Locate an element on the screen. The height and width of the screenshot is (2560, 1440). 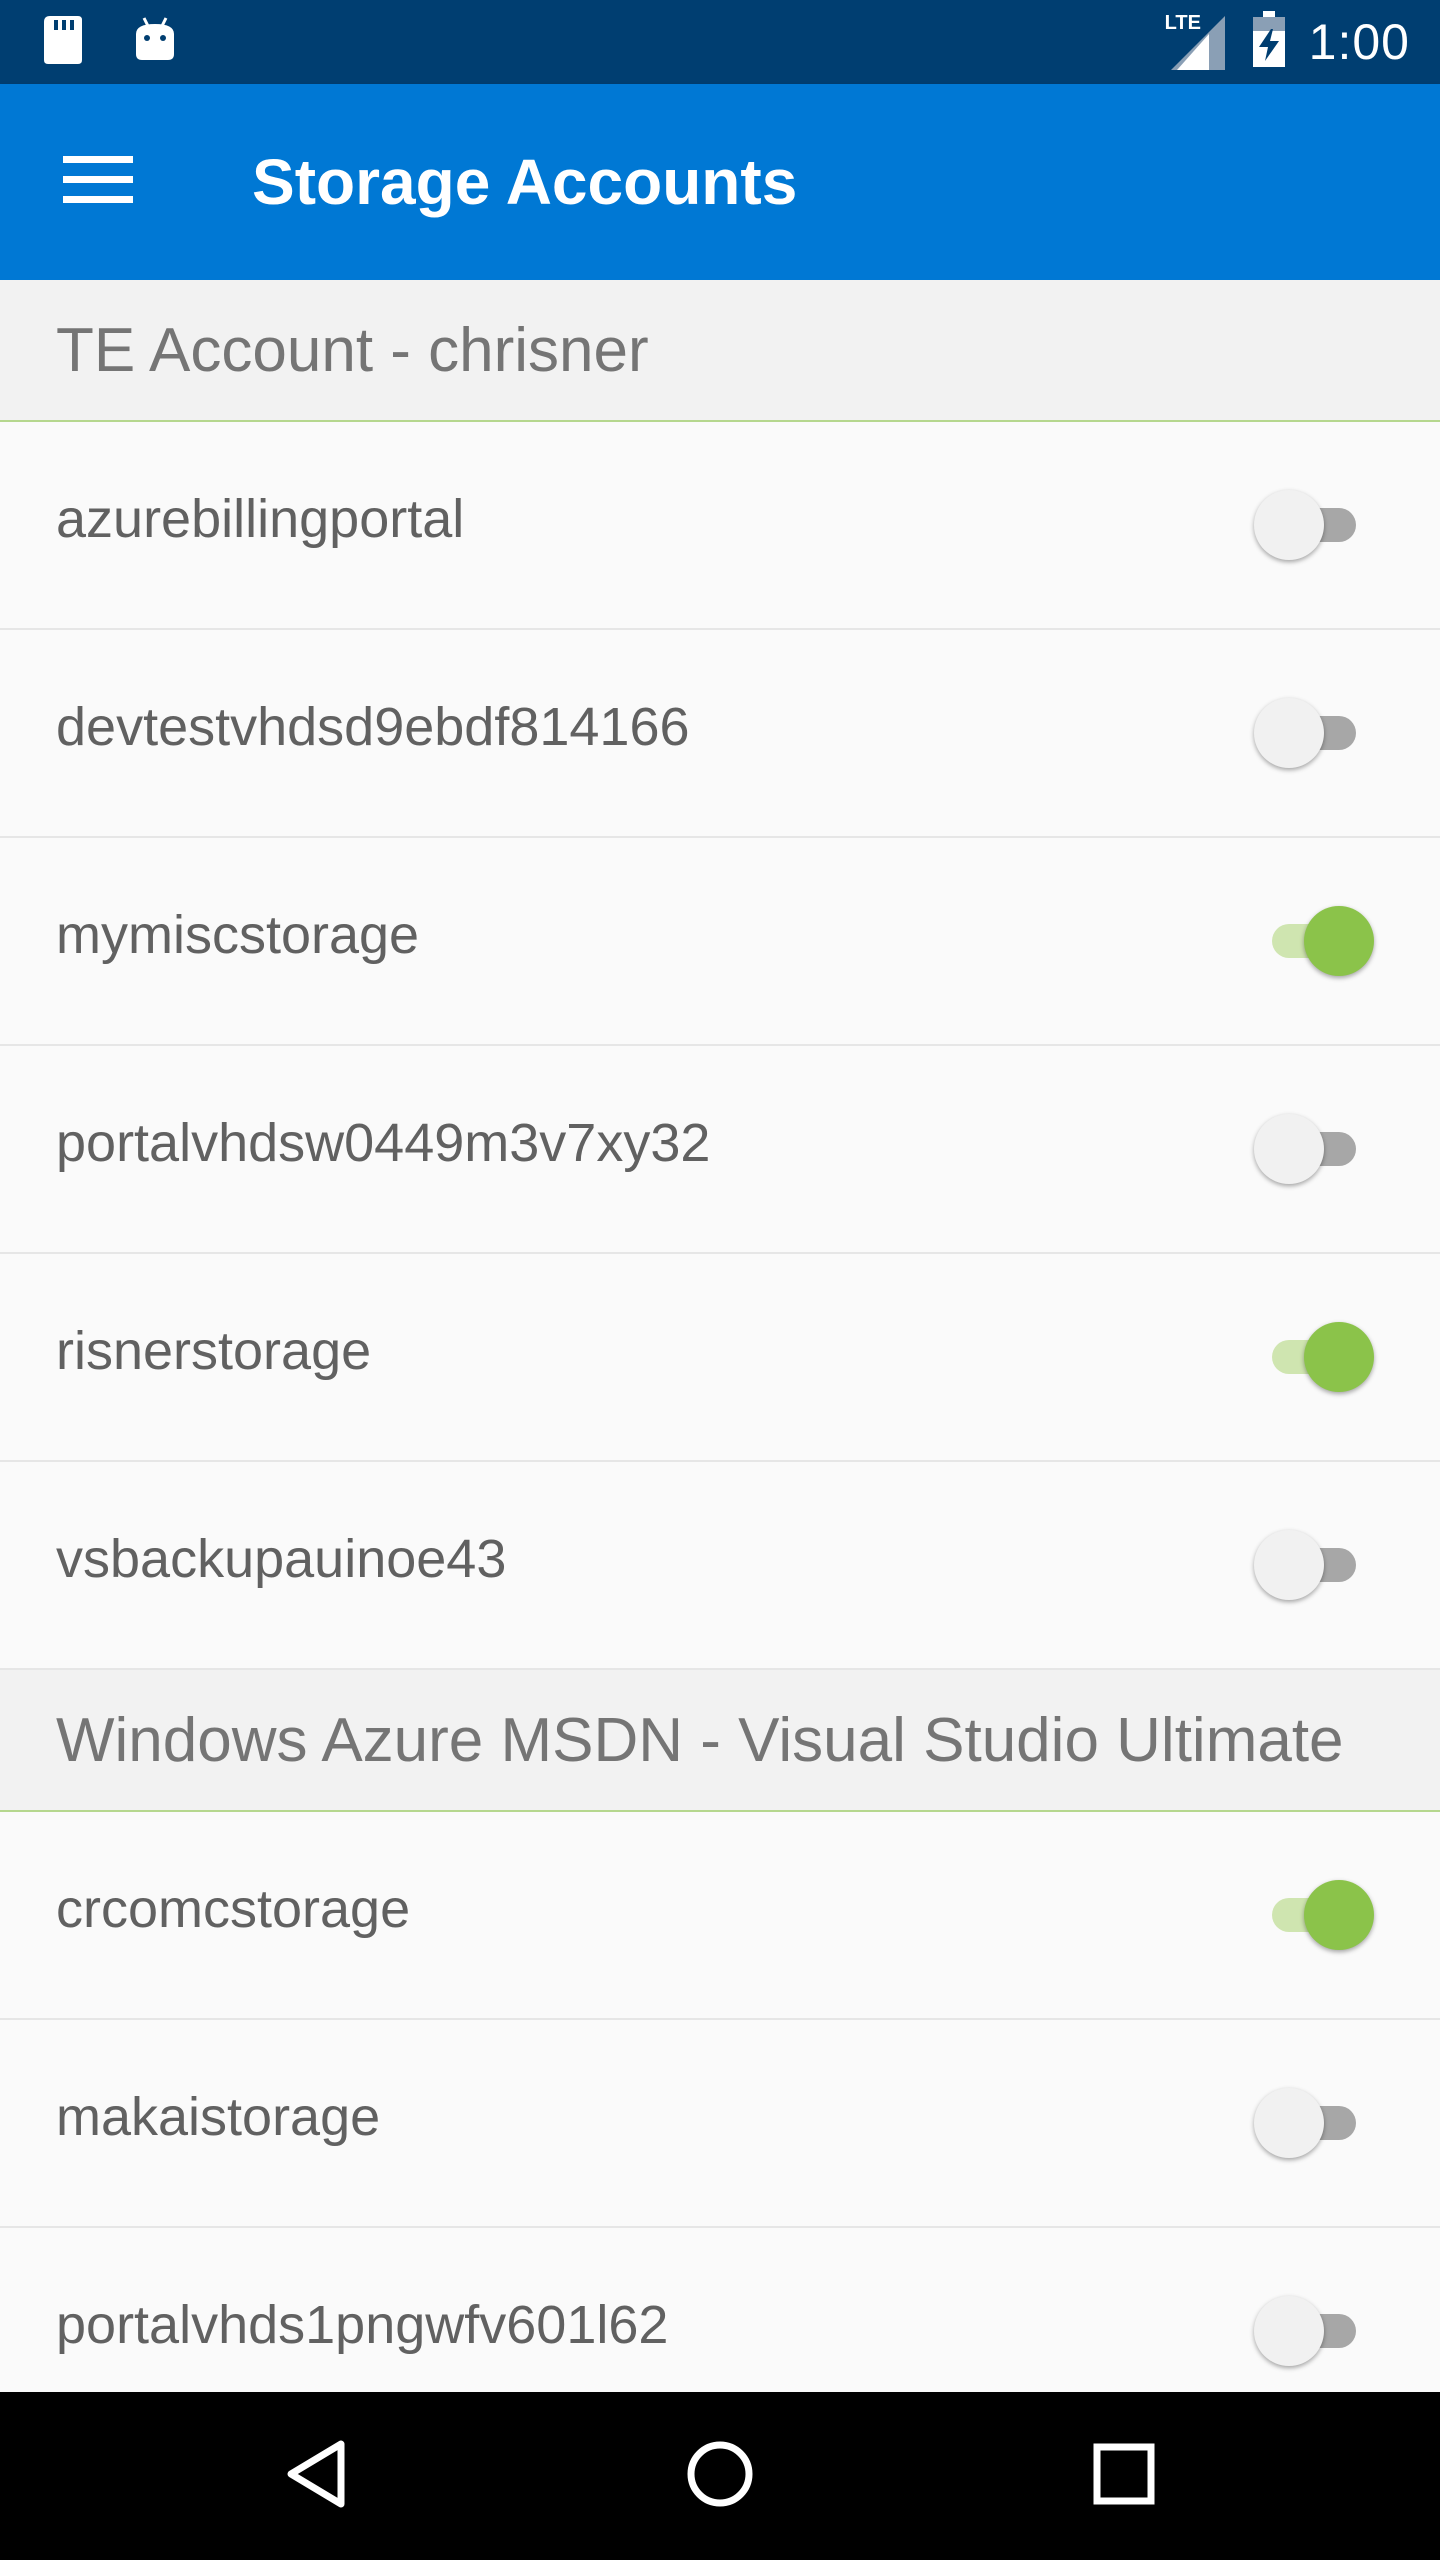
section-header: TE Account - chrisner is located at coordinates (720, 351).